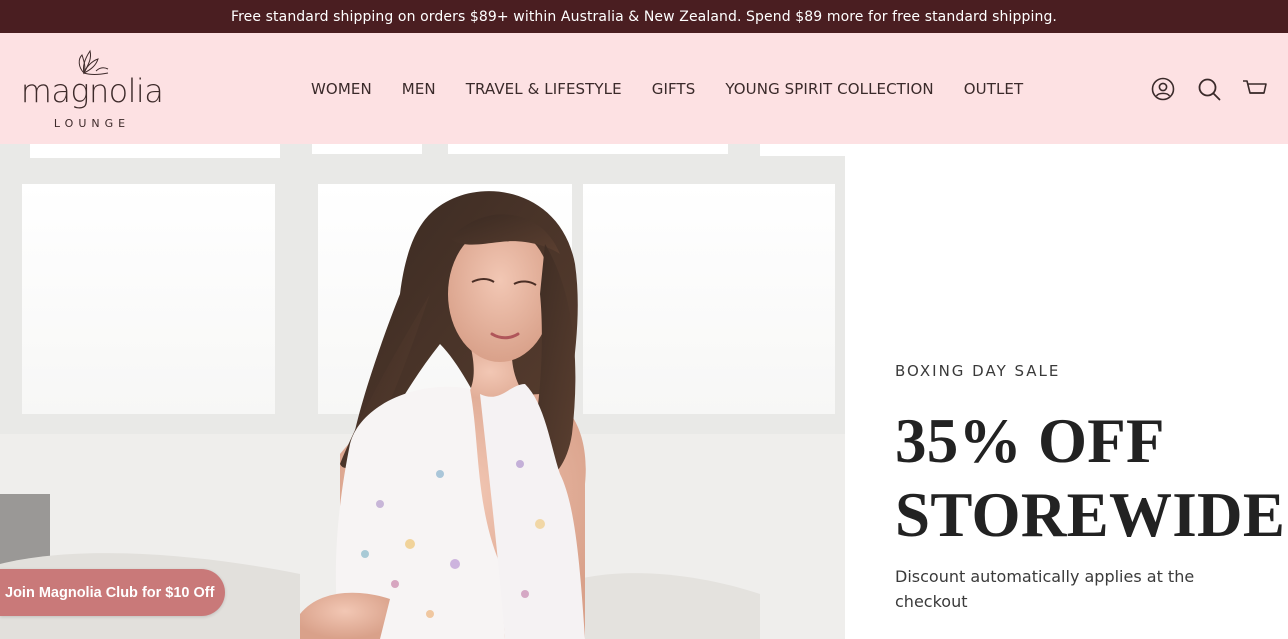  Describe the element at coordinates (544, 89) in the screenshot. I see `nav-item-travel-lifestyle: TRAVEL & LIFESTYLE` at that location.